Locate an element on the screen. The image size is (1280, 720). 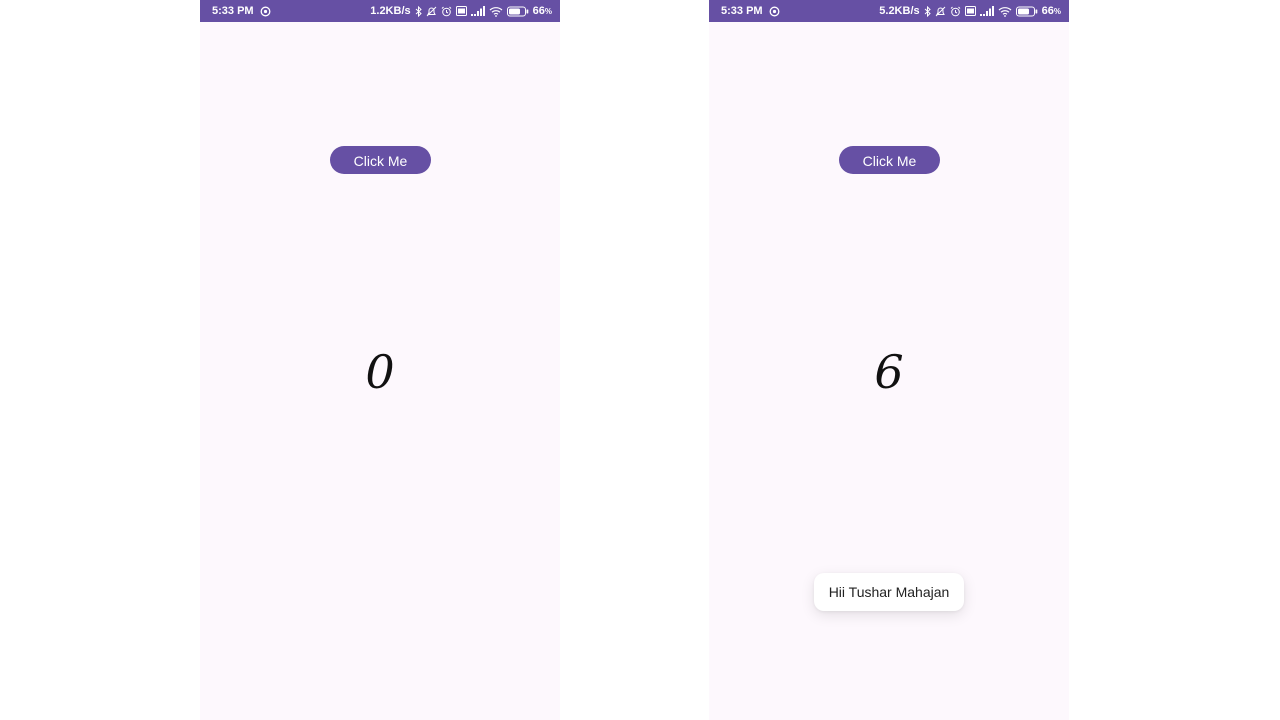
click-counter: 0 is located at coordinates (380, 372).